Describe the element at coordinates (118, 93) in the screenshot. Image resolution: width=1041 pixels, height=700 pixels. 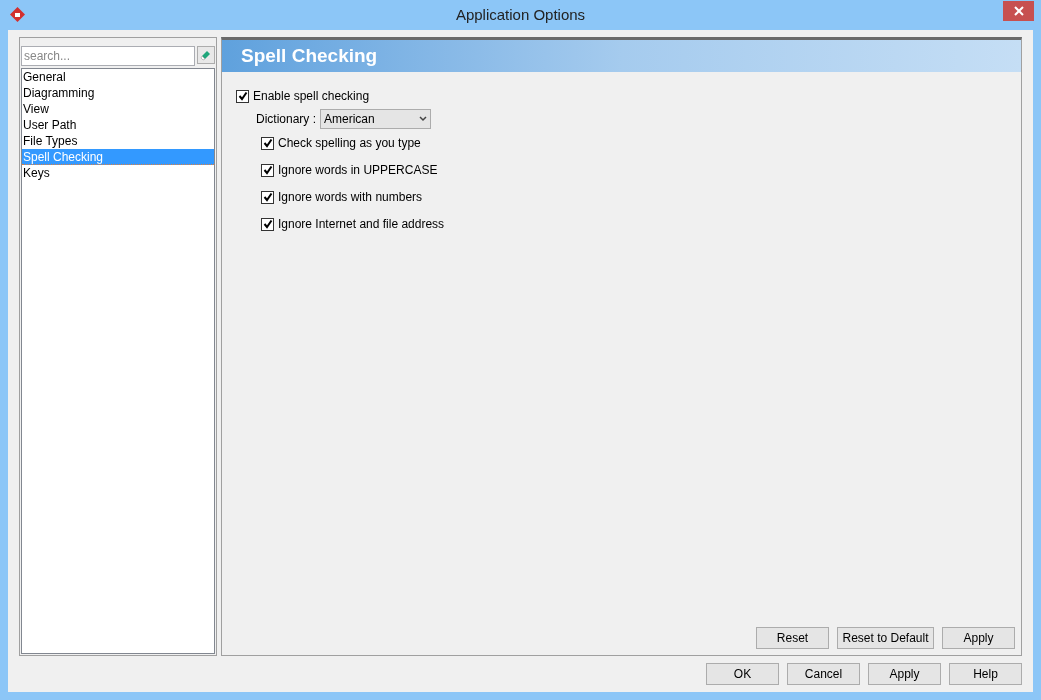
I see `category-item: Diagramming` at that location.